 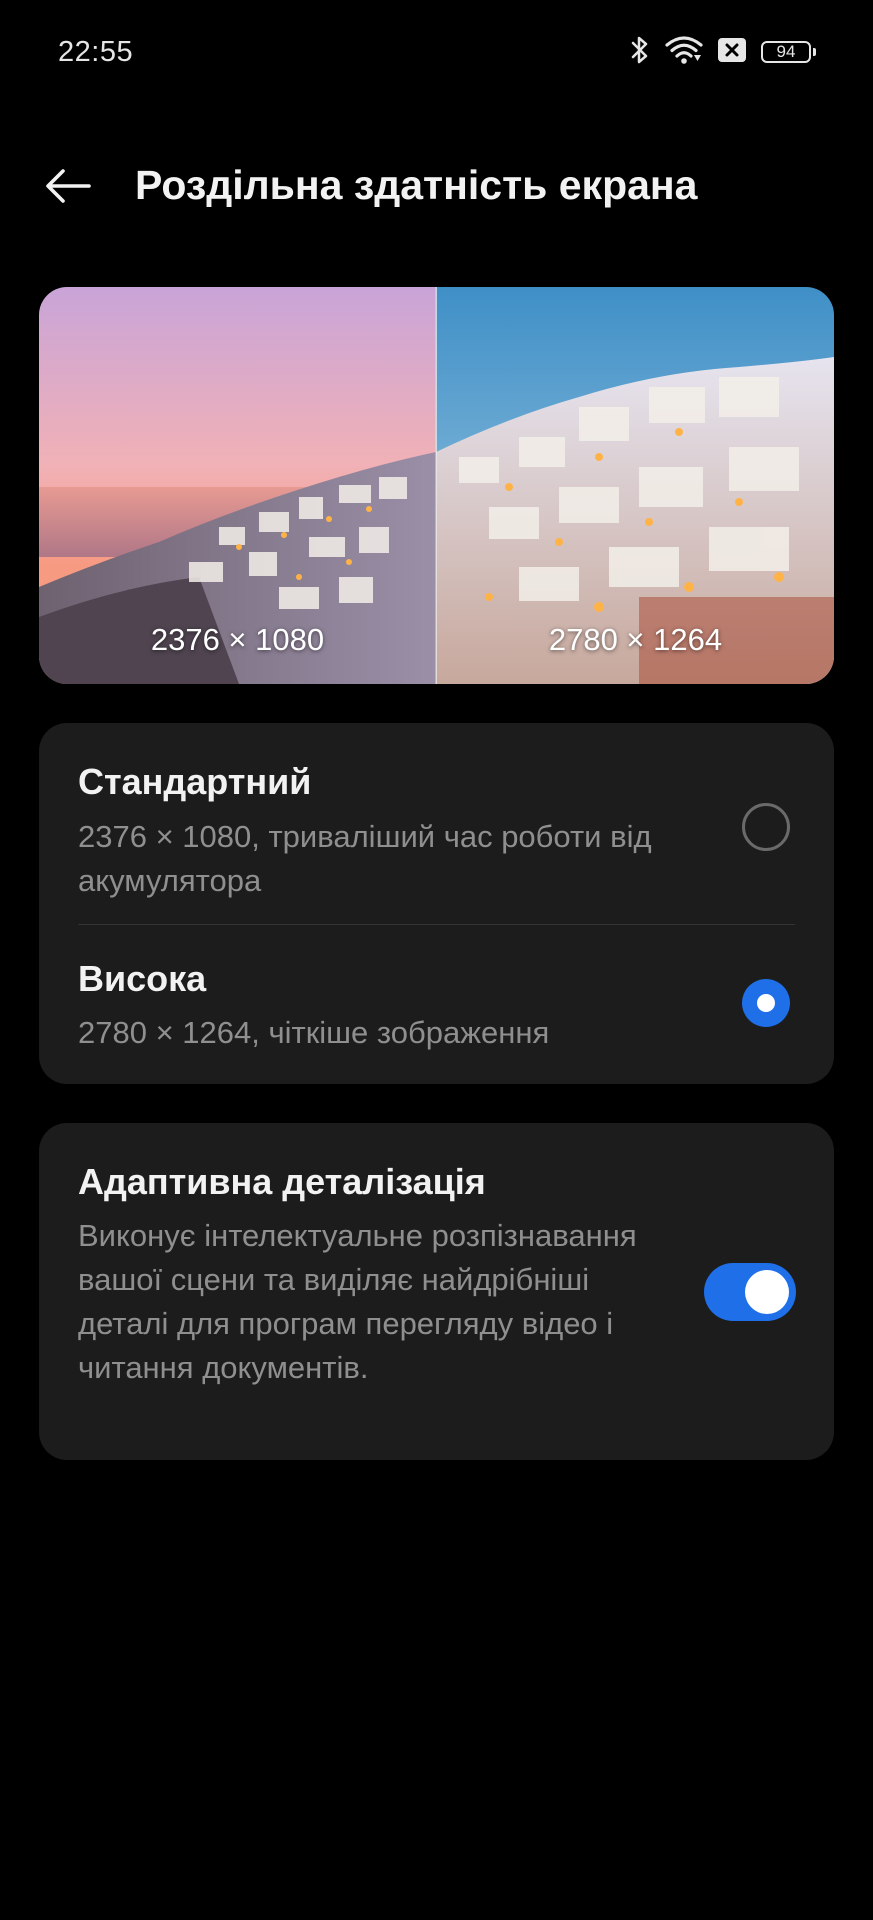 I want to click on adaptive-toggle, so click(x=750, y=1292).